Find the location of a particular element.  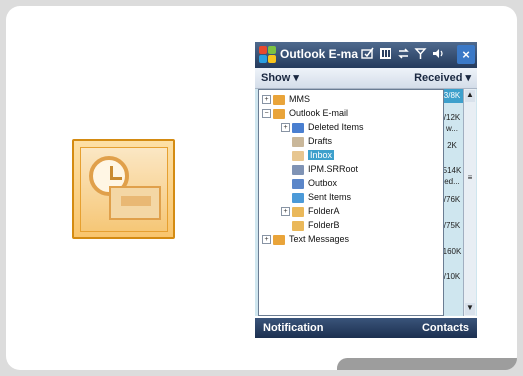

envelope-icon is located at coordinates (135, 203).